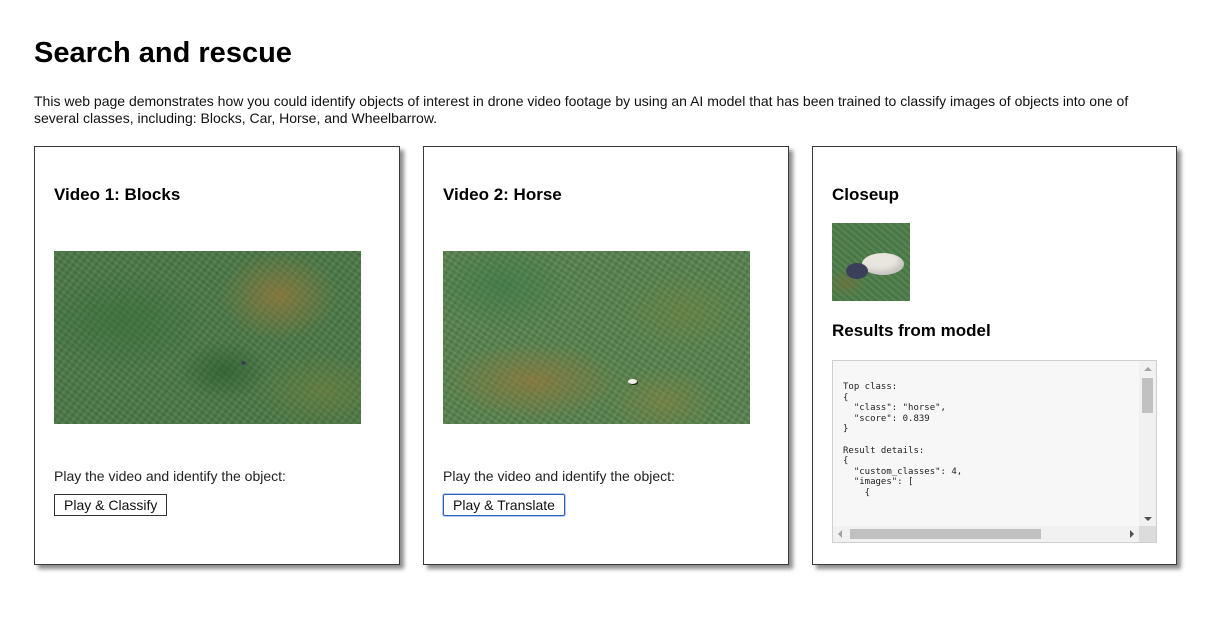 The width and height of the screenshot is (1223, 622). What do you see at coordinates (1147, 444) in the screenshot?
I see `vertical-scrollbar` at bounding box center [1147, 444].